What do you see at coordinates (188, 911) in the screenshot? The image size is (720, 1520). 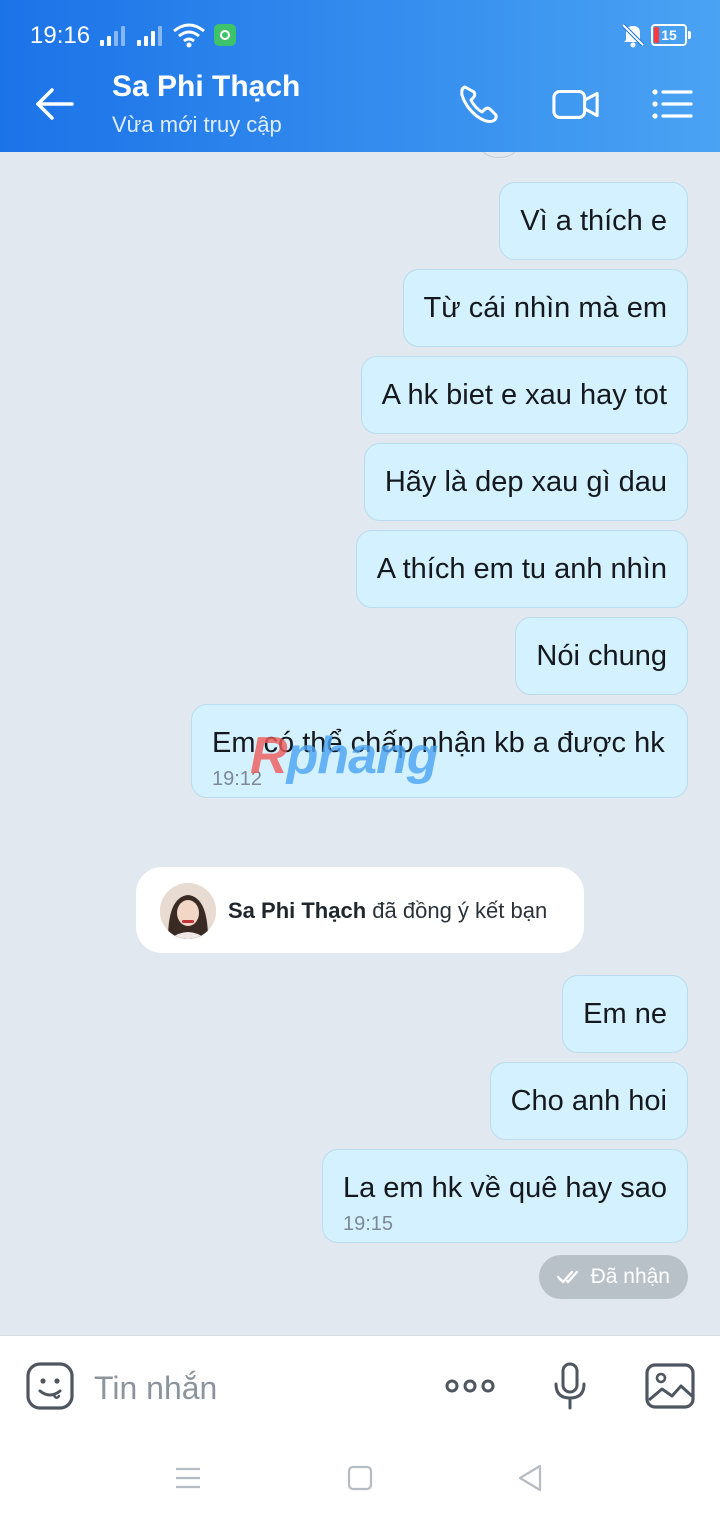 I see `avatar` at bounding box center [188, 911].